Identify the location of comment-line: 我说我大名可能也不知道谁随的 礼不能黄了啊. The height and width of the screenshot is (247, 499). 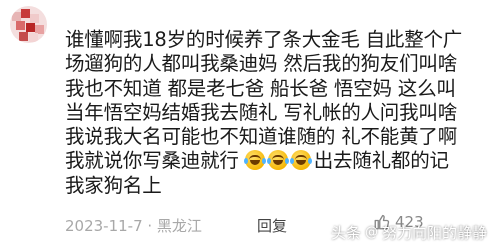
(261, 137).